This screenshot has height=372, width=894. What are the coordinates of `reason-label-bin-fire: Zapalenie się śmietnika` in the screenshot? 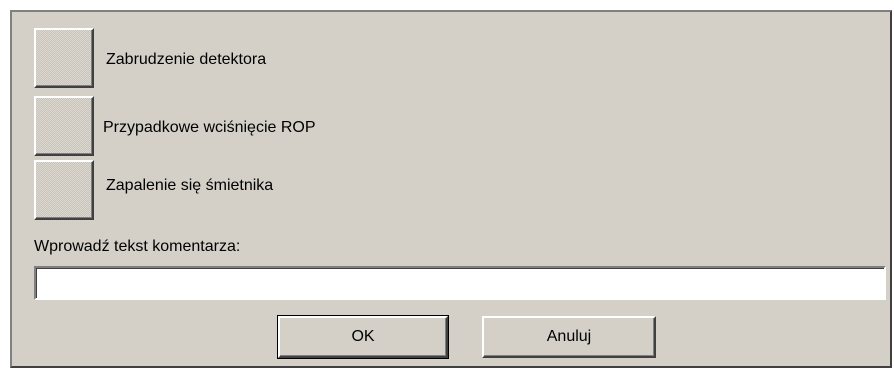 It's located at (190, 185).